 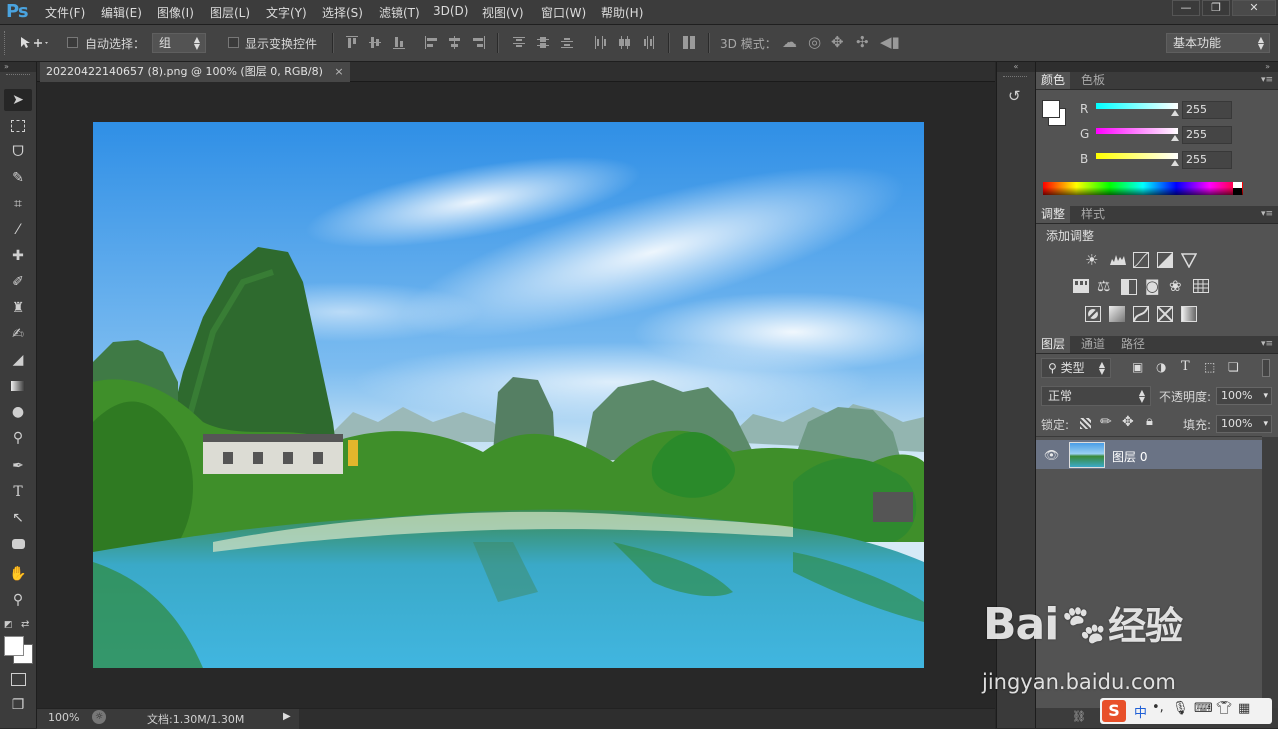 I want to click on threshold-icon, so click(x=1141, y=314).